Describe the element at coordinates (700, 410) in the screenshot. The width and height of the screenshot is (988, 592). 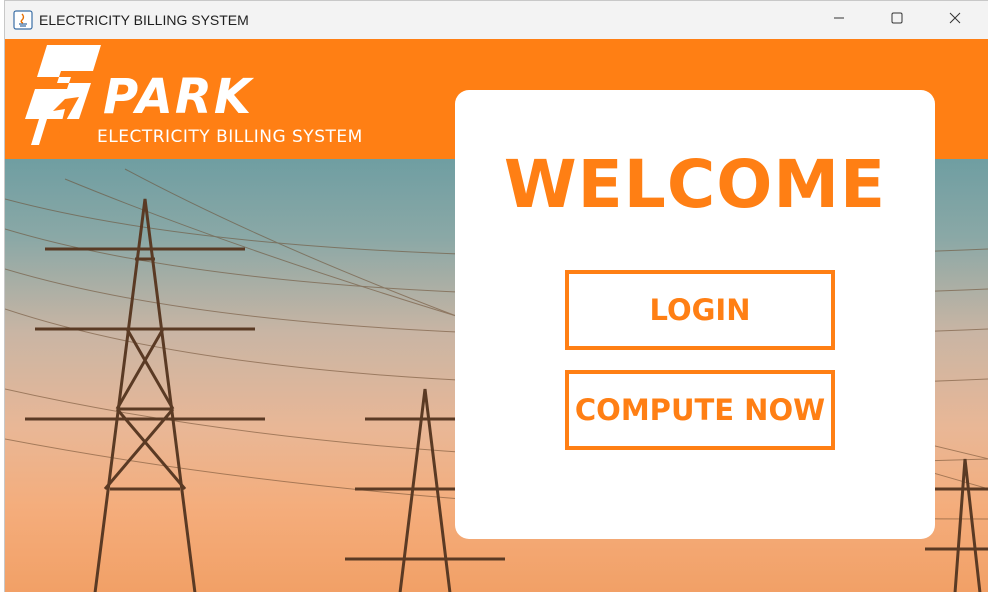
I see `compute-now-button: COMPUTE NOW` at that location.